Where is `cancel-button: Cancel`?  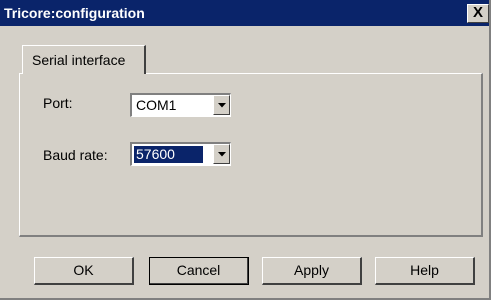 cancel-button: Cancel is located at coordinates (199, 271).